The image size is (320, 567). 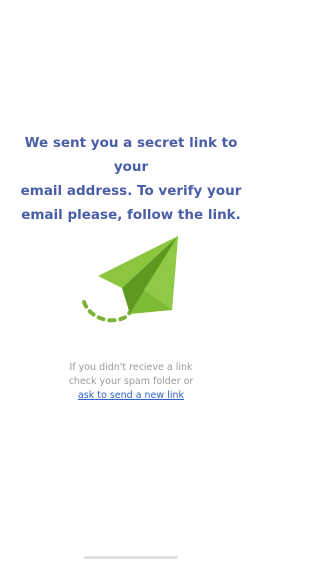 I want to click on home-indicator, so click(x=131, y=557).